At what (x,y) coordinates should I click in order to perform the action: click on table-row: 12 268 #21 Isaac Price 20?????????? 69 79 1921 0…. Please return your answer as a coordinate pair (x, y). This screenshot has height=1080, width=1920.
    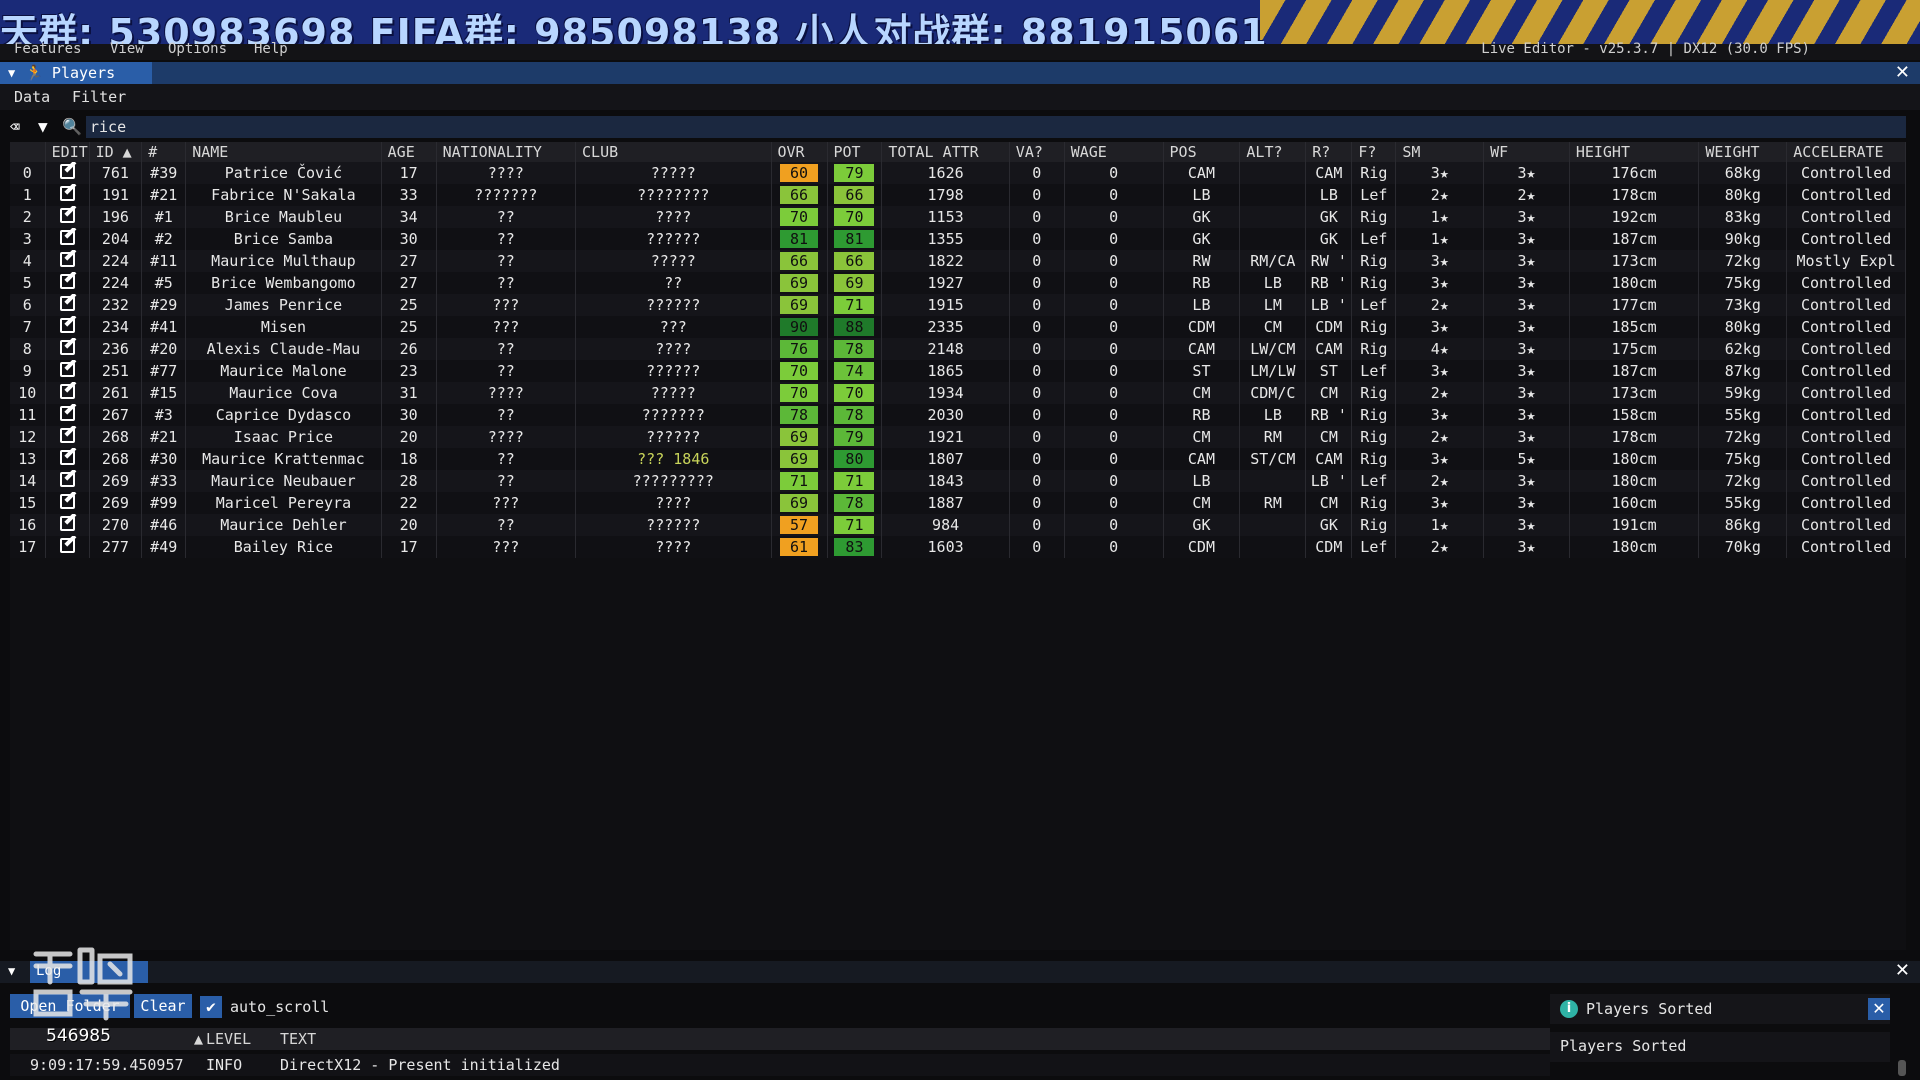
    Looking at the image, I should click on (958, 437).